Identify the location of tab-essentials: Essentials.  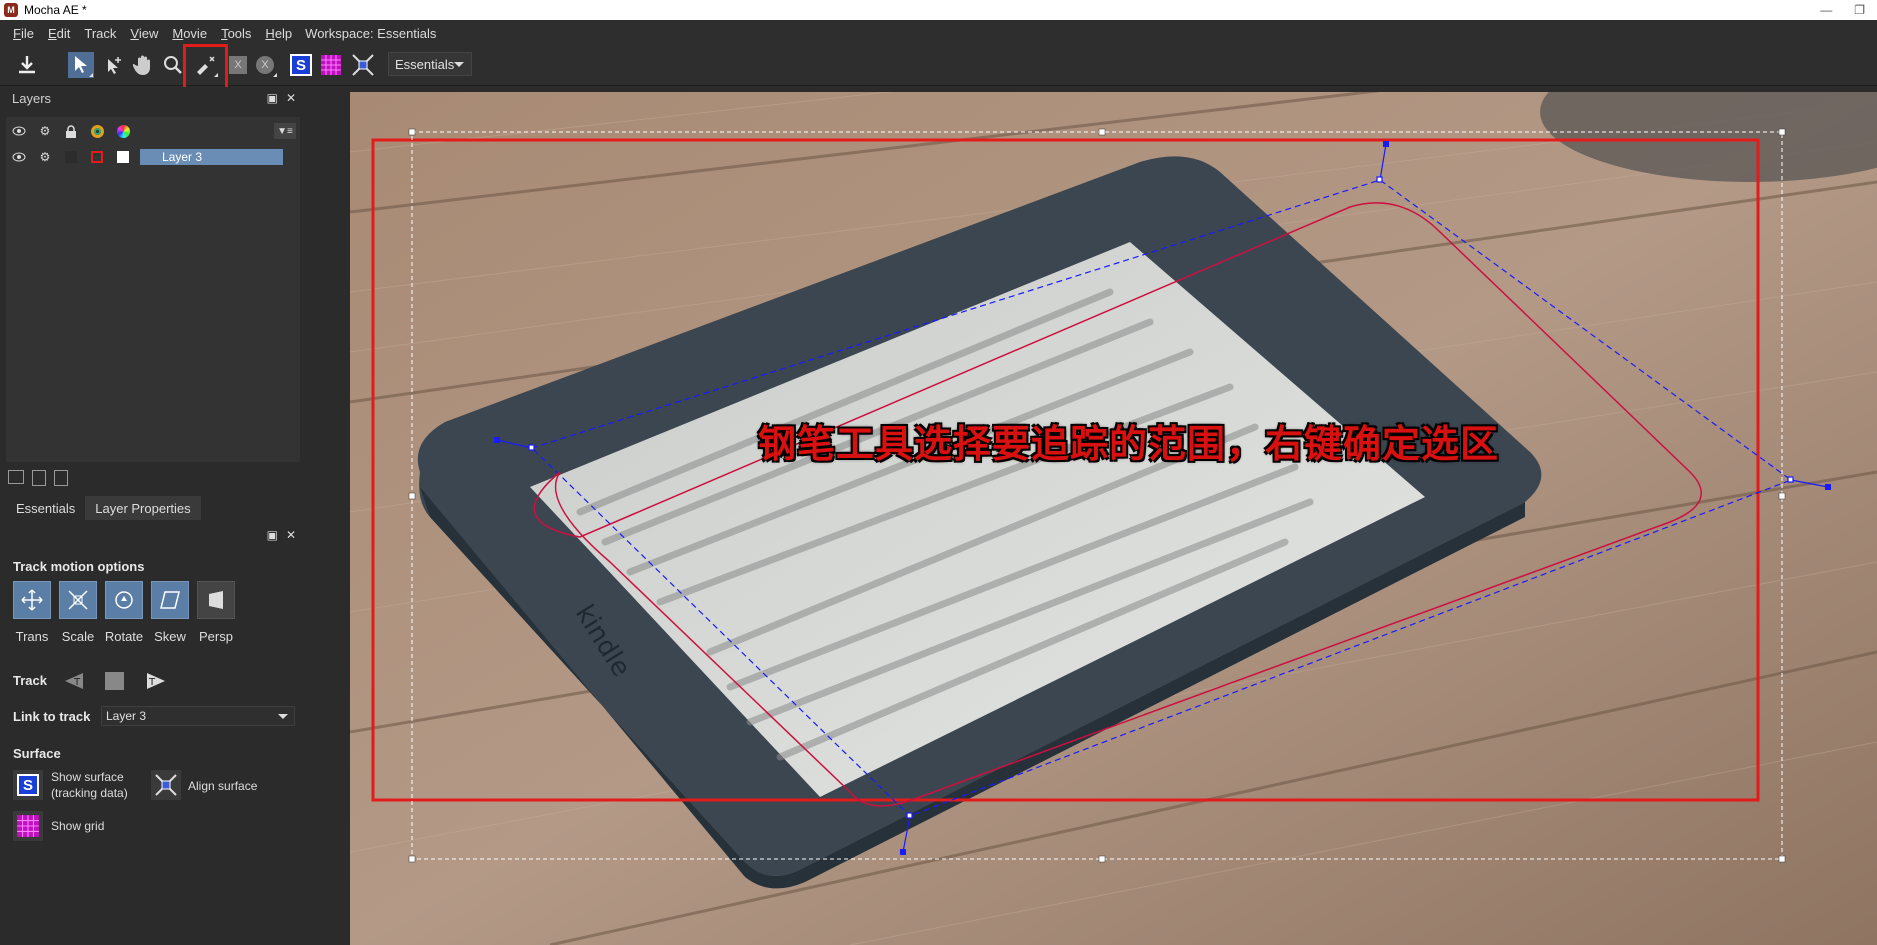
(45, 508).